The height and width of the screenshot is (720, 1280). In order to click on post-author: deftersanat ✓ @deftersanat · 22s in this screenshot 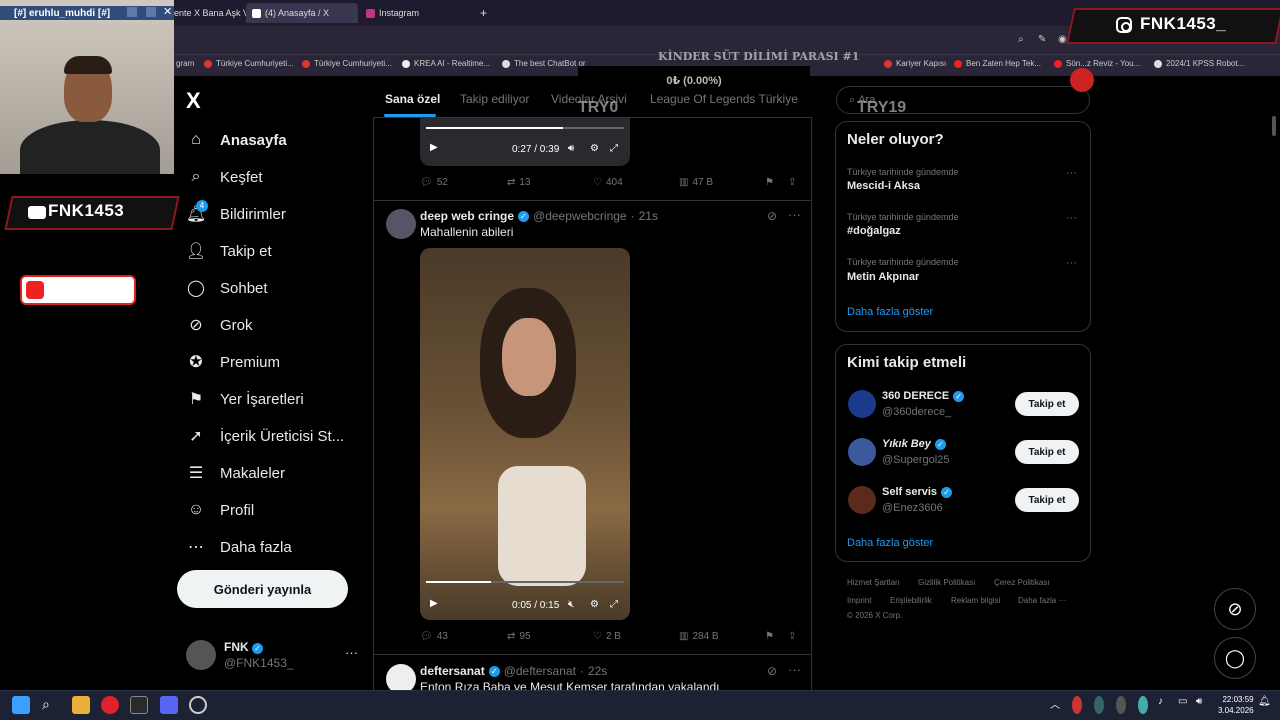, I will do `click(513, 671)`.